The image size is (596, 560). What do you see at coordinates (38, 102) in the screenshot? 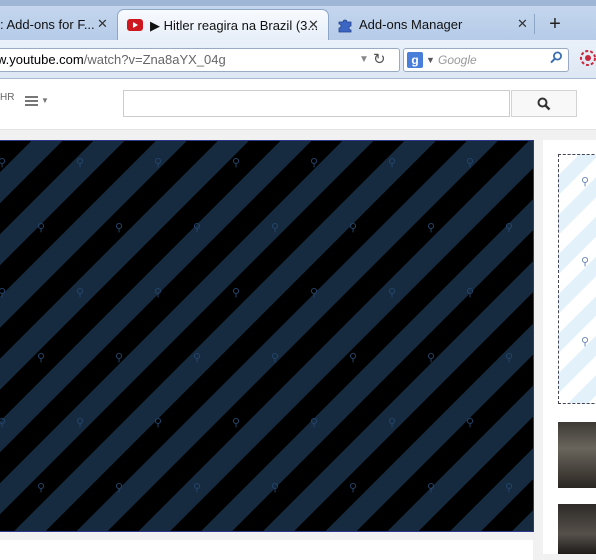
I see `hamburger-icon: ▼` at bounding box center [38, 102].